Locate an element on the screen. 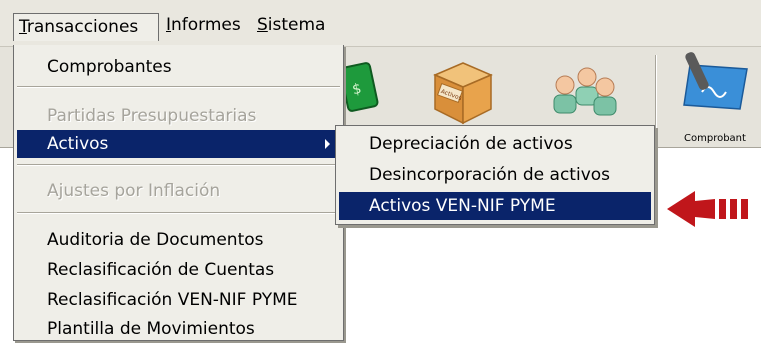  menu-informes: Informes is located at coordinates (203, 25).